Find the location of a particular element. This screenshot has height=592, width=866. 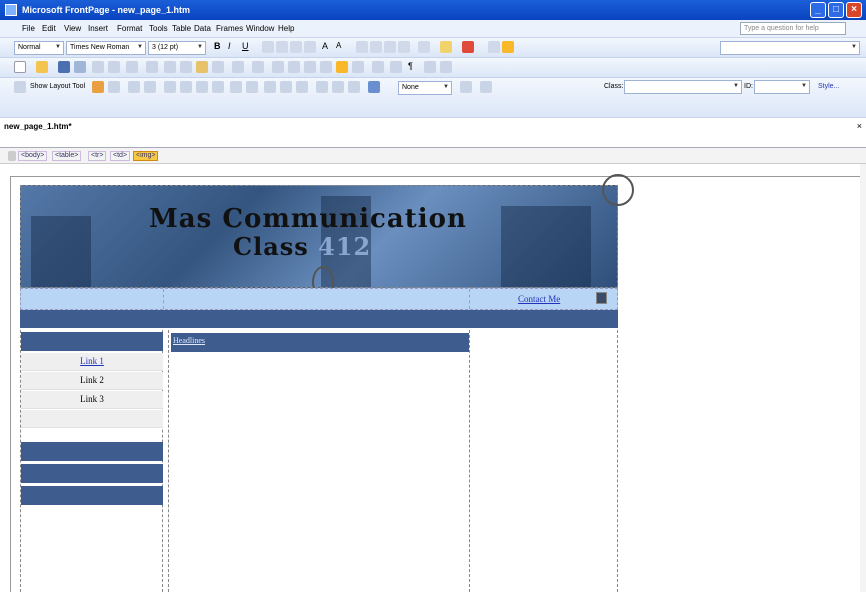

document-tab: new_page_1.htm* is located at coordinates (38, 126).